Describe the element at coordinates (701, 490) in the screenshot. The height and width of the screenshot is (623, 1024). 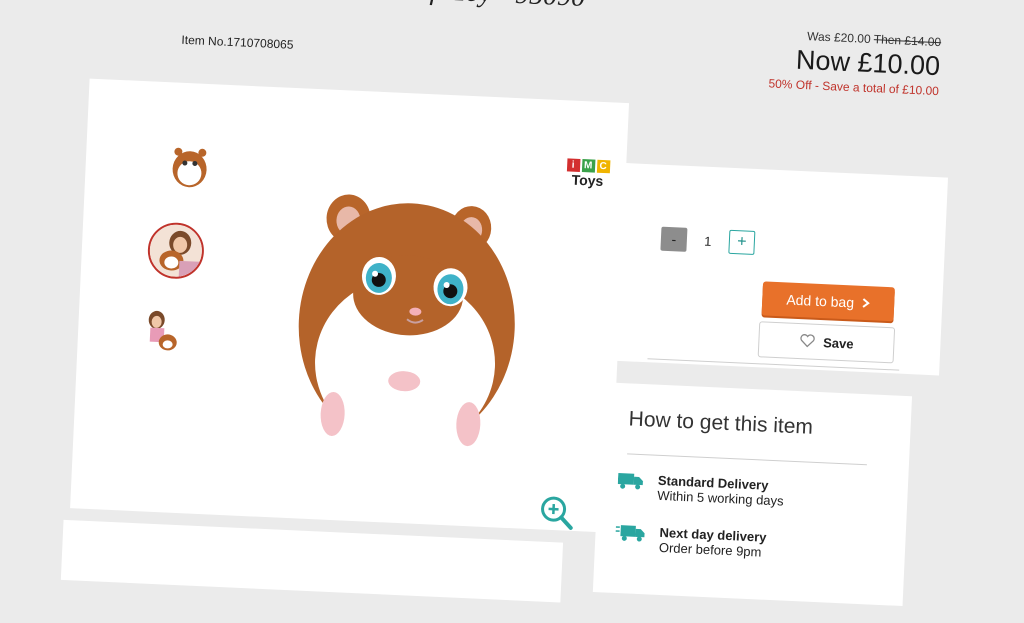
I see `delivery-option-standard: Standard Delivery Within 5 working days` at that location.